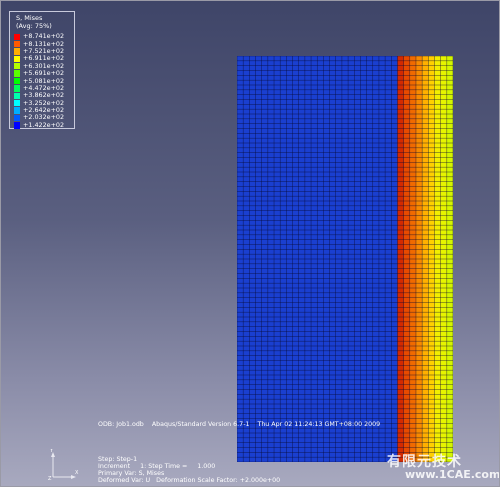  What do you see at coordinates (63, 465) in the screenshot?
I see `axis-triad-icon: Y X Z` at bounding box center [63, 465].